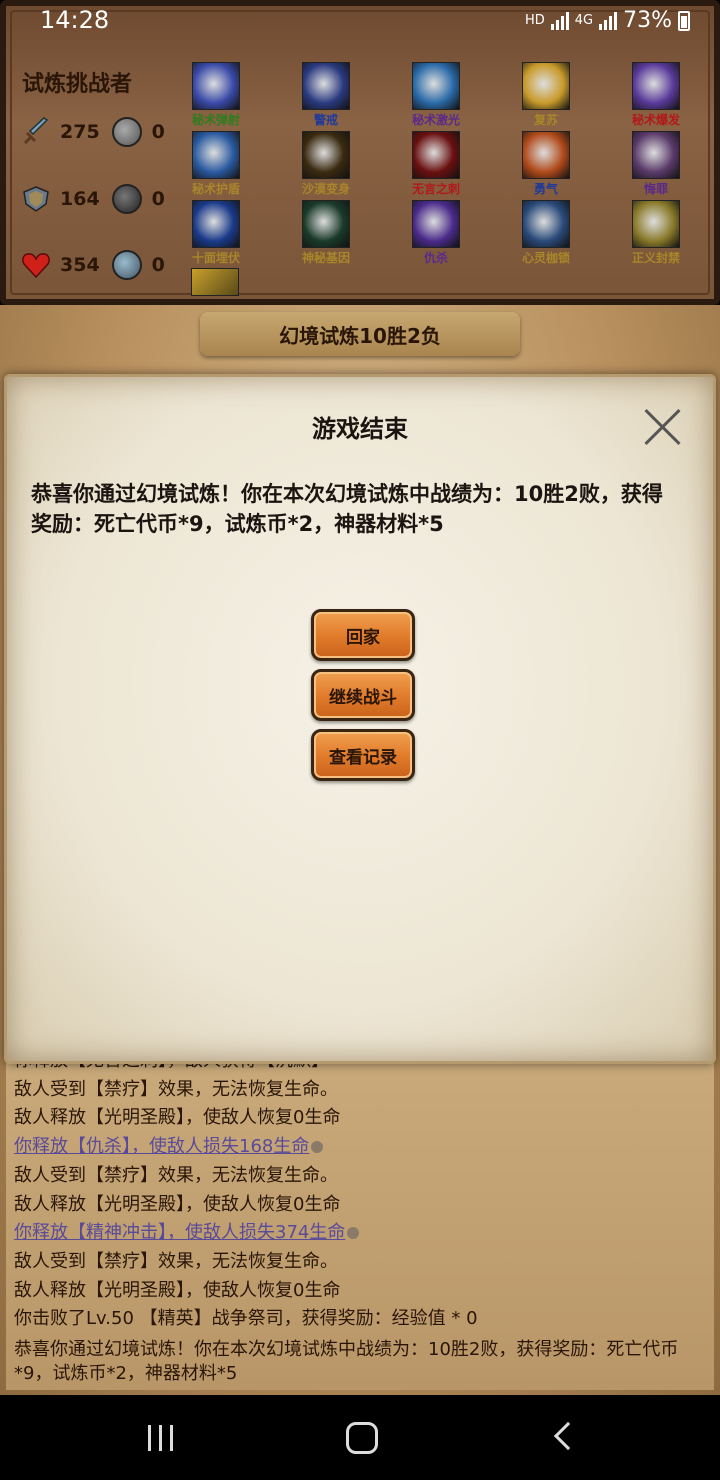 This screenshot has height=1480, width=720. Describe the element at coordinates (559, 20) in the screenshot. I see `signal-icon` at that location.